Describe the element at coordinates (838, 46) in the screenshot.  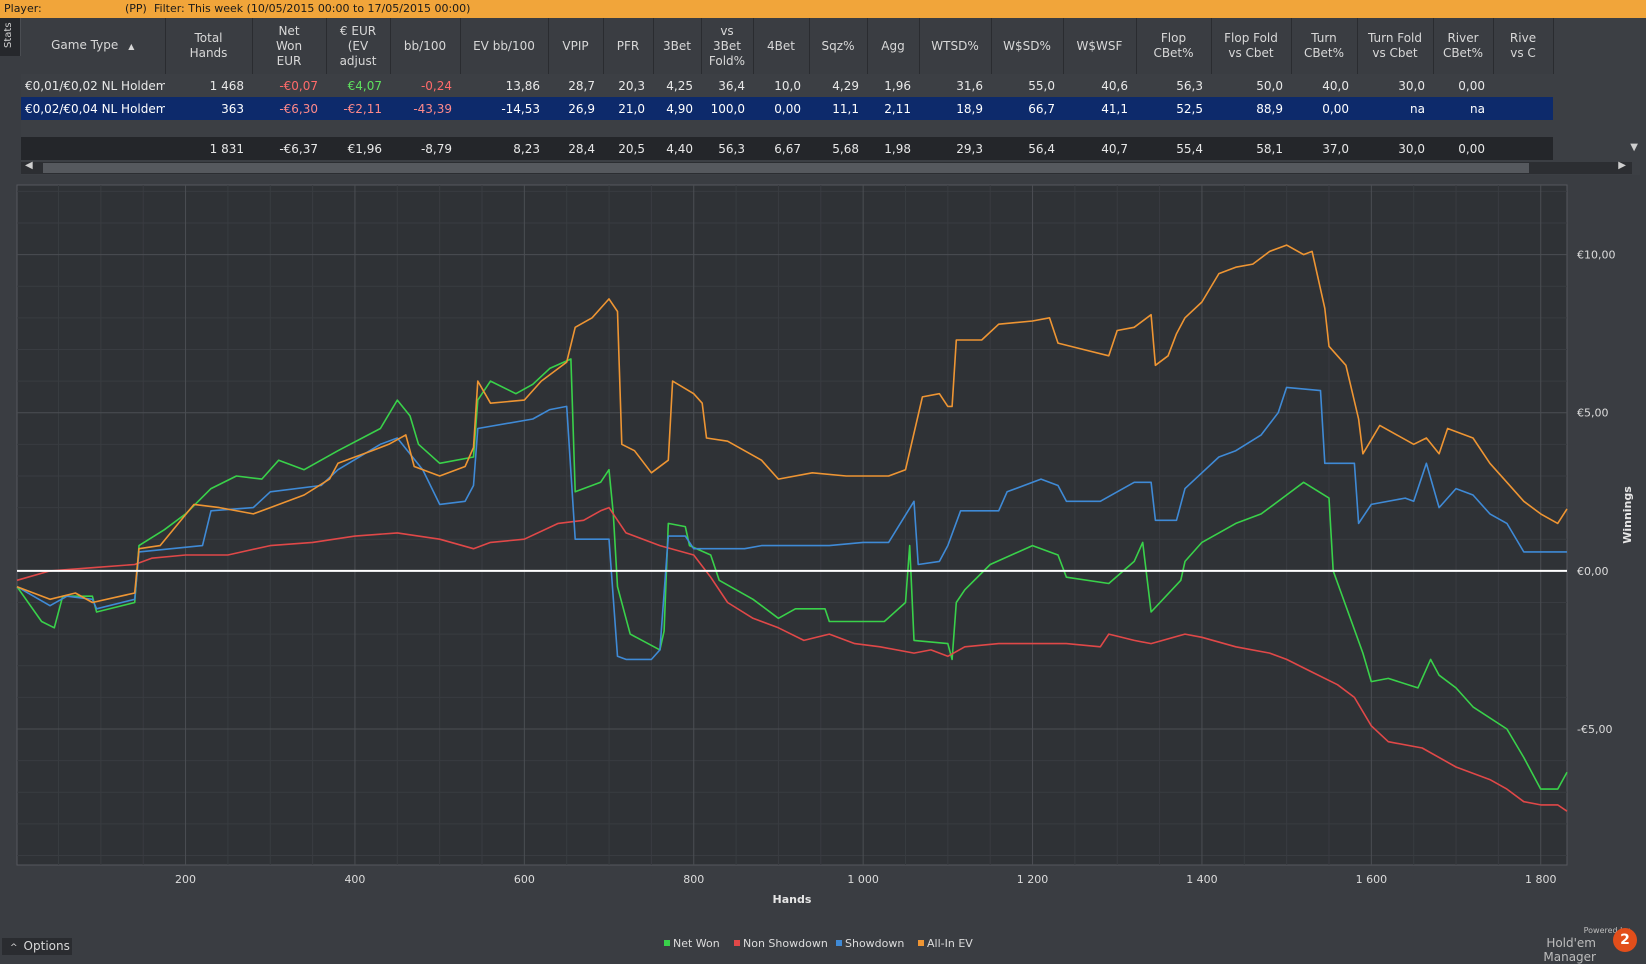
I see `column-header: Sqz%` at that location.